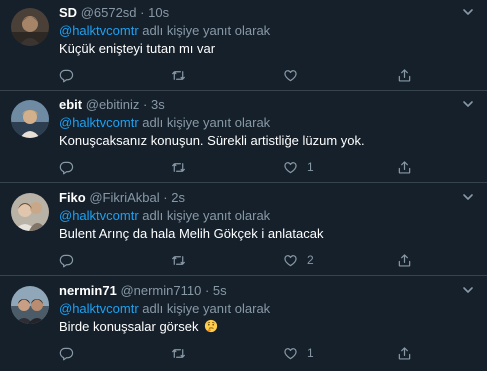 This screenshot has width=487, height=371. Describe the element at coordinates (109, 12) in the screenshot. I see `user-handle: @6572sd` at that location.